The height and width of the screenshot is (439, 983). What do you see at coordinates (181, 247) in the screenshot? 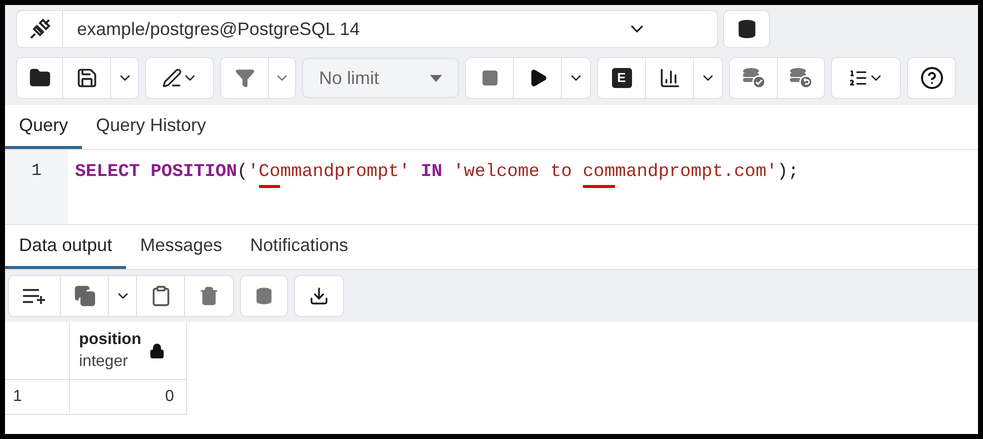
I see `tab: Messages` at bounding box center [181, 247].